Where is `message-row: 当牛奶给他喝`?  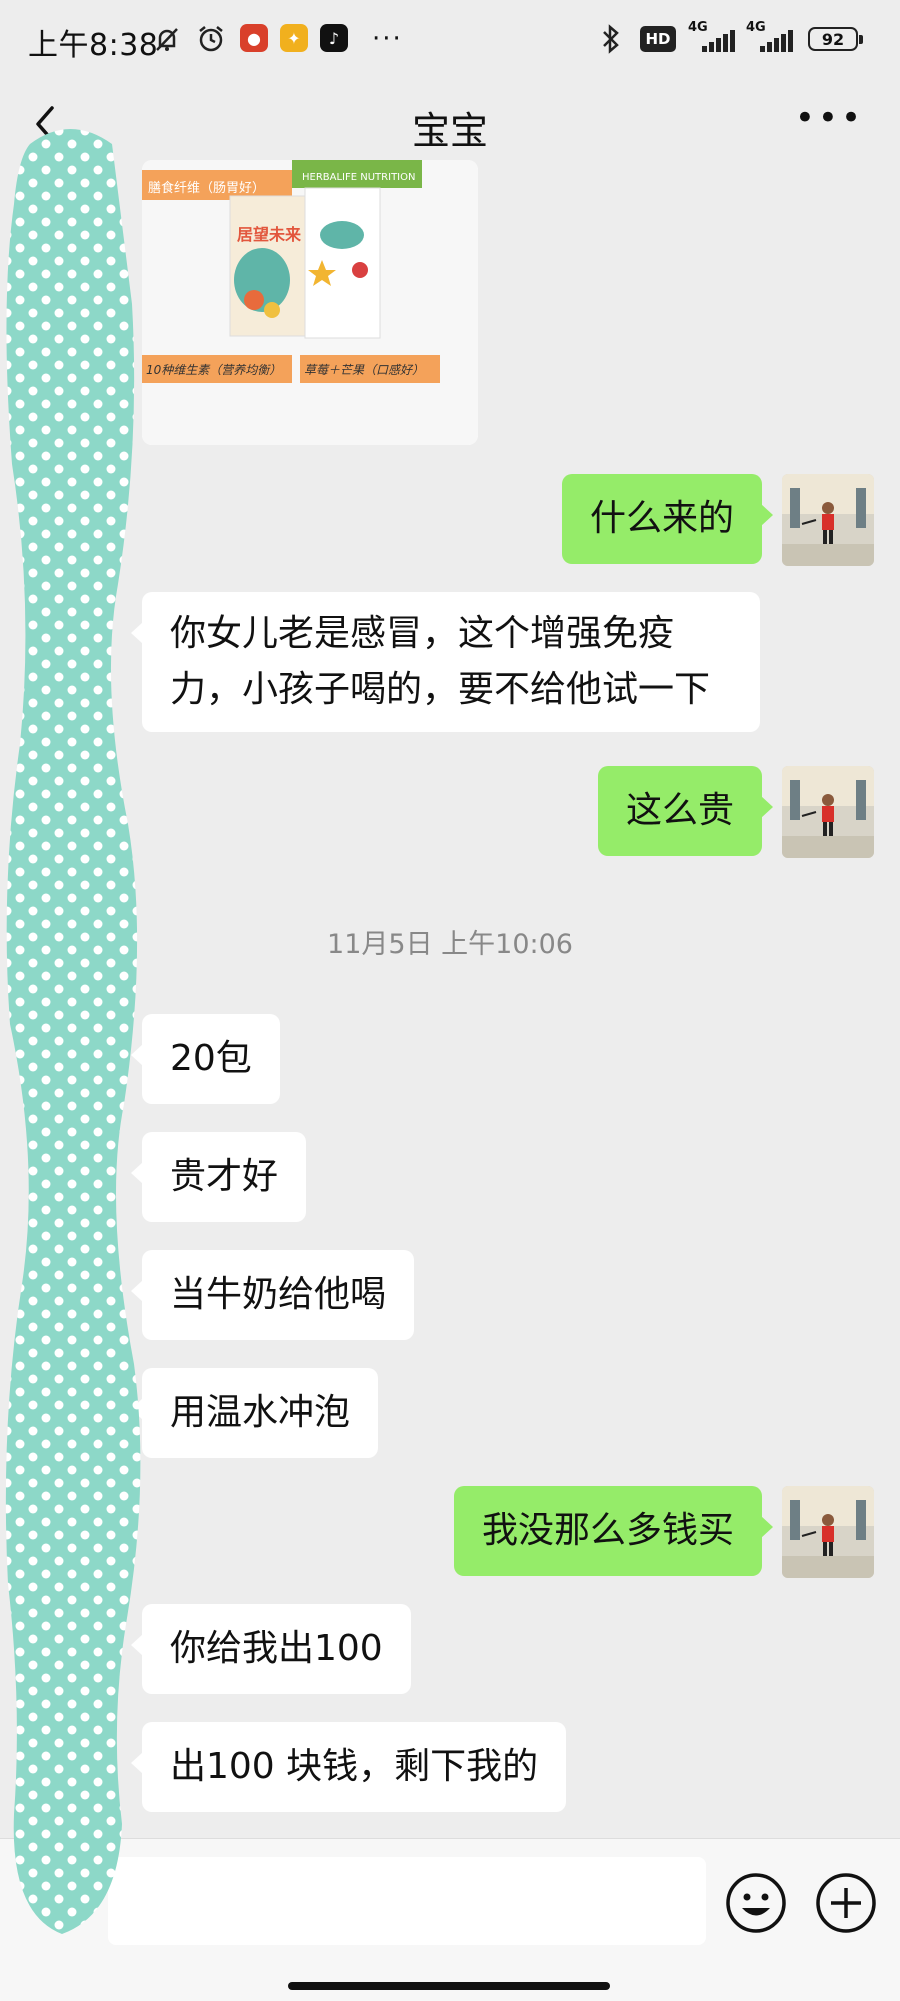
message-row: 当牛奶给他喝 is located at coordinates (272, 1295).